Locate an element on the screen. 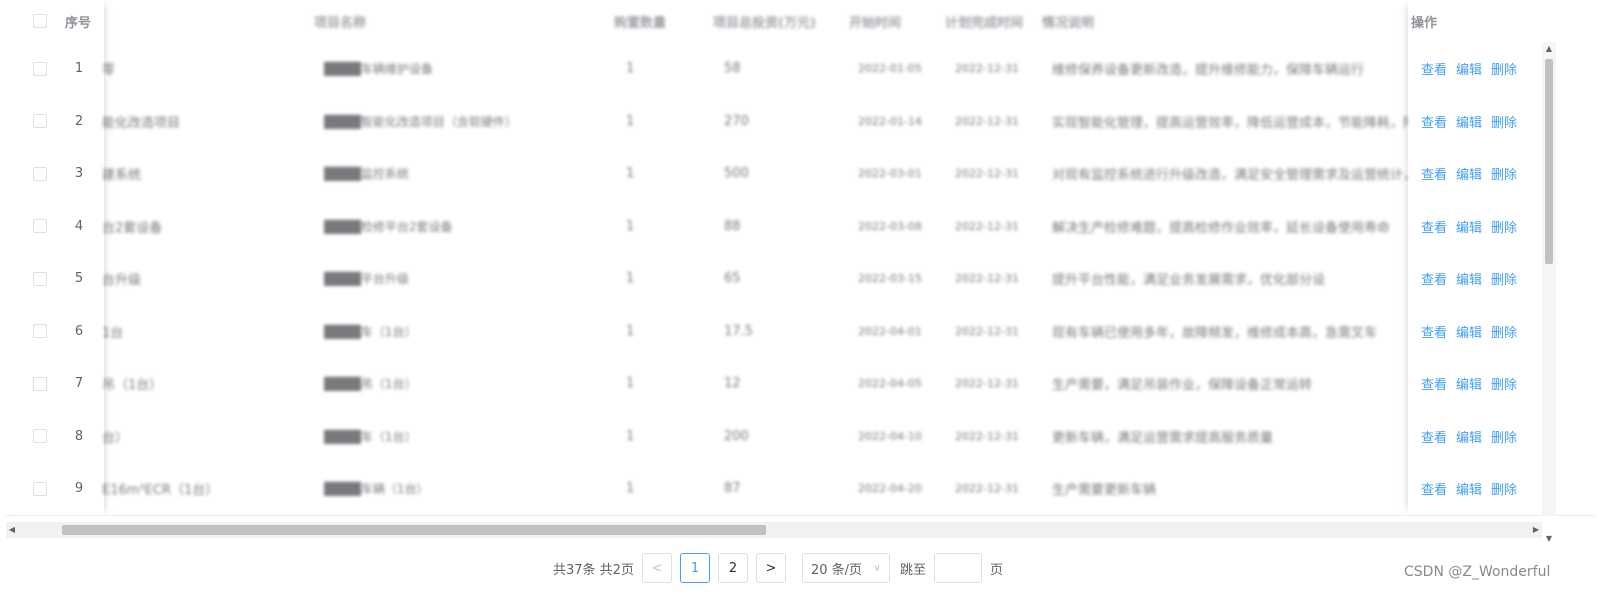 This screenshot has height=608, width=1612. header-name: 项目名称 is located at coordinates (374, 21).